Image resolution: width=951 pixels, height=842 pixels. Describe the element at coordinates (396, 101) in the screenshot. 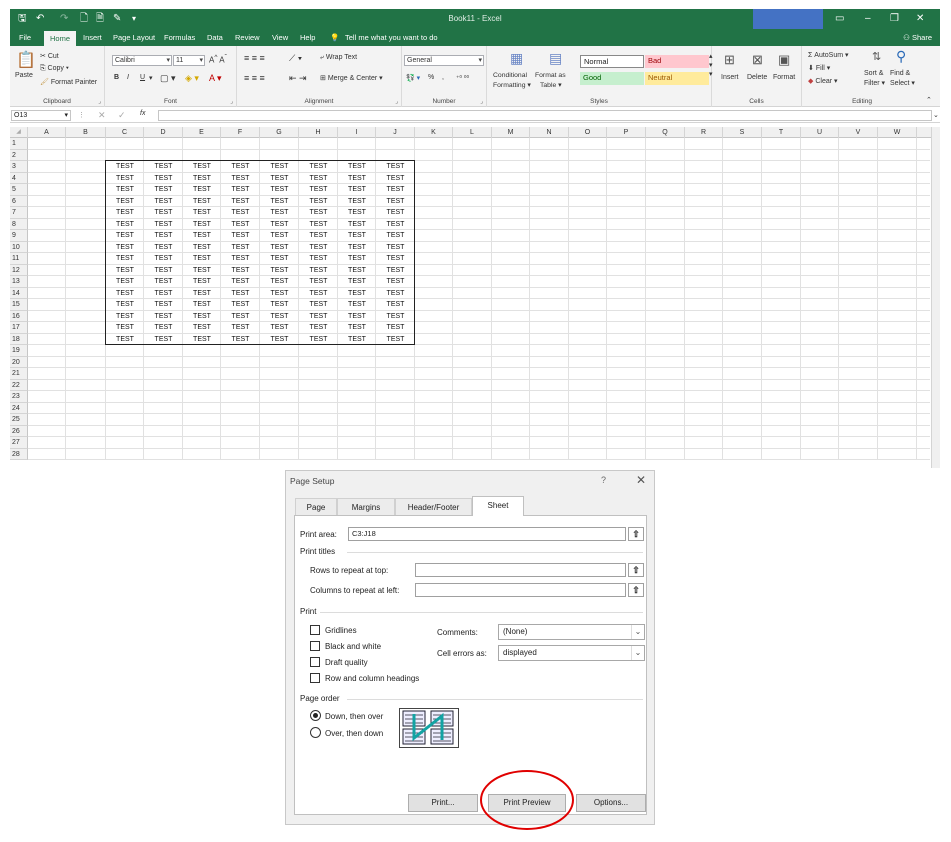

I see `alignment-launcher-icon: ⌟` at that location.